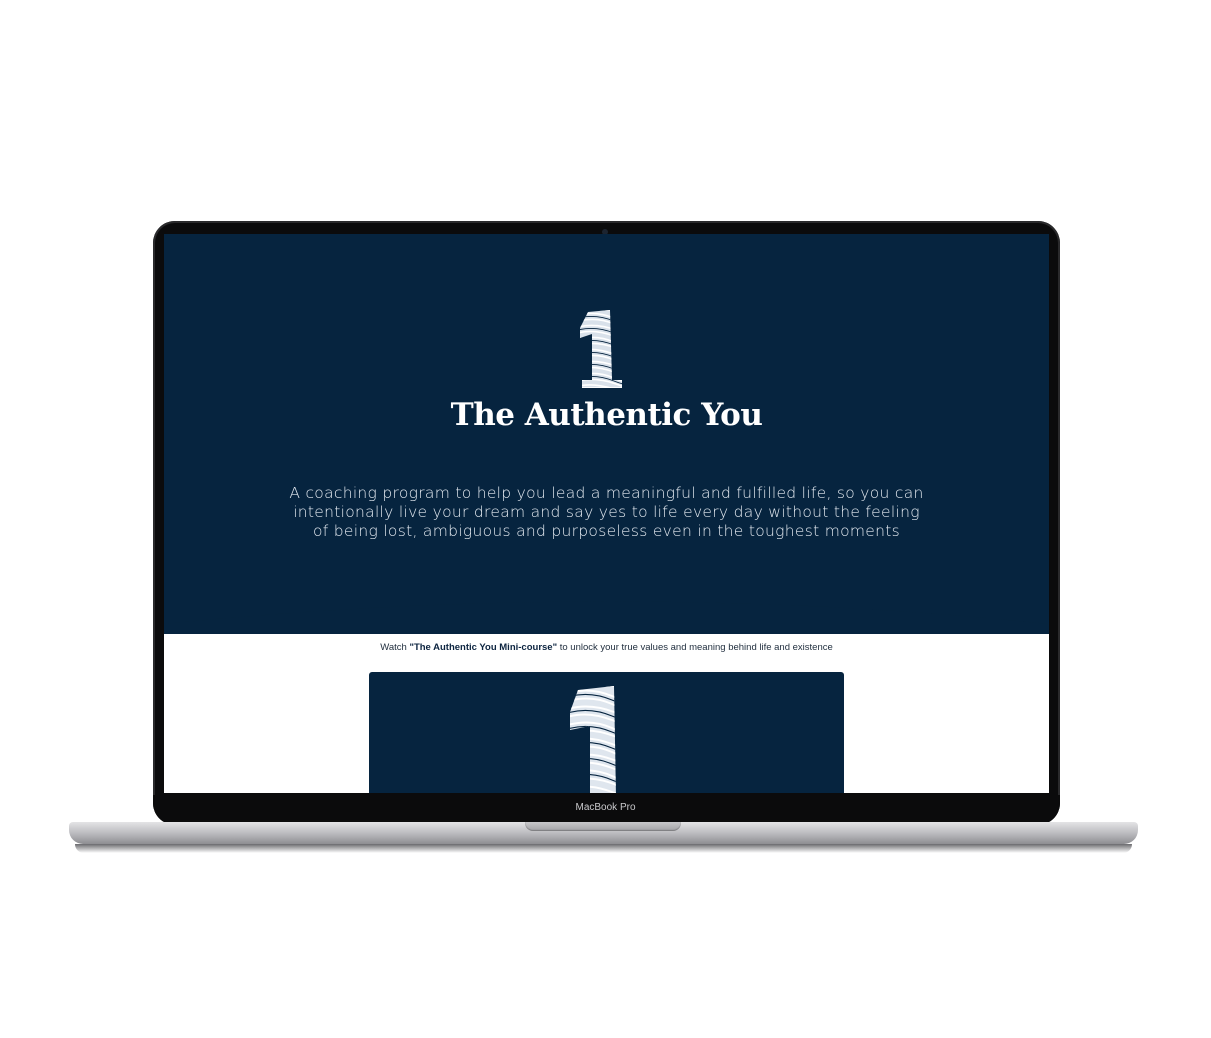 The image size is (1211, 1038). Describe the element at coordinates (606, 415) in the screenshot. I see `page-title: The Authentic You` at that location.